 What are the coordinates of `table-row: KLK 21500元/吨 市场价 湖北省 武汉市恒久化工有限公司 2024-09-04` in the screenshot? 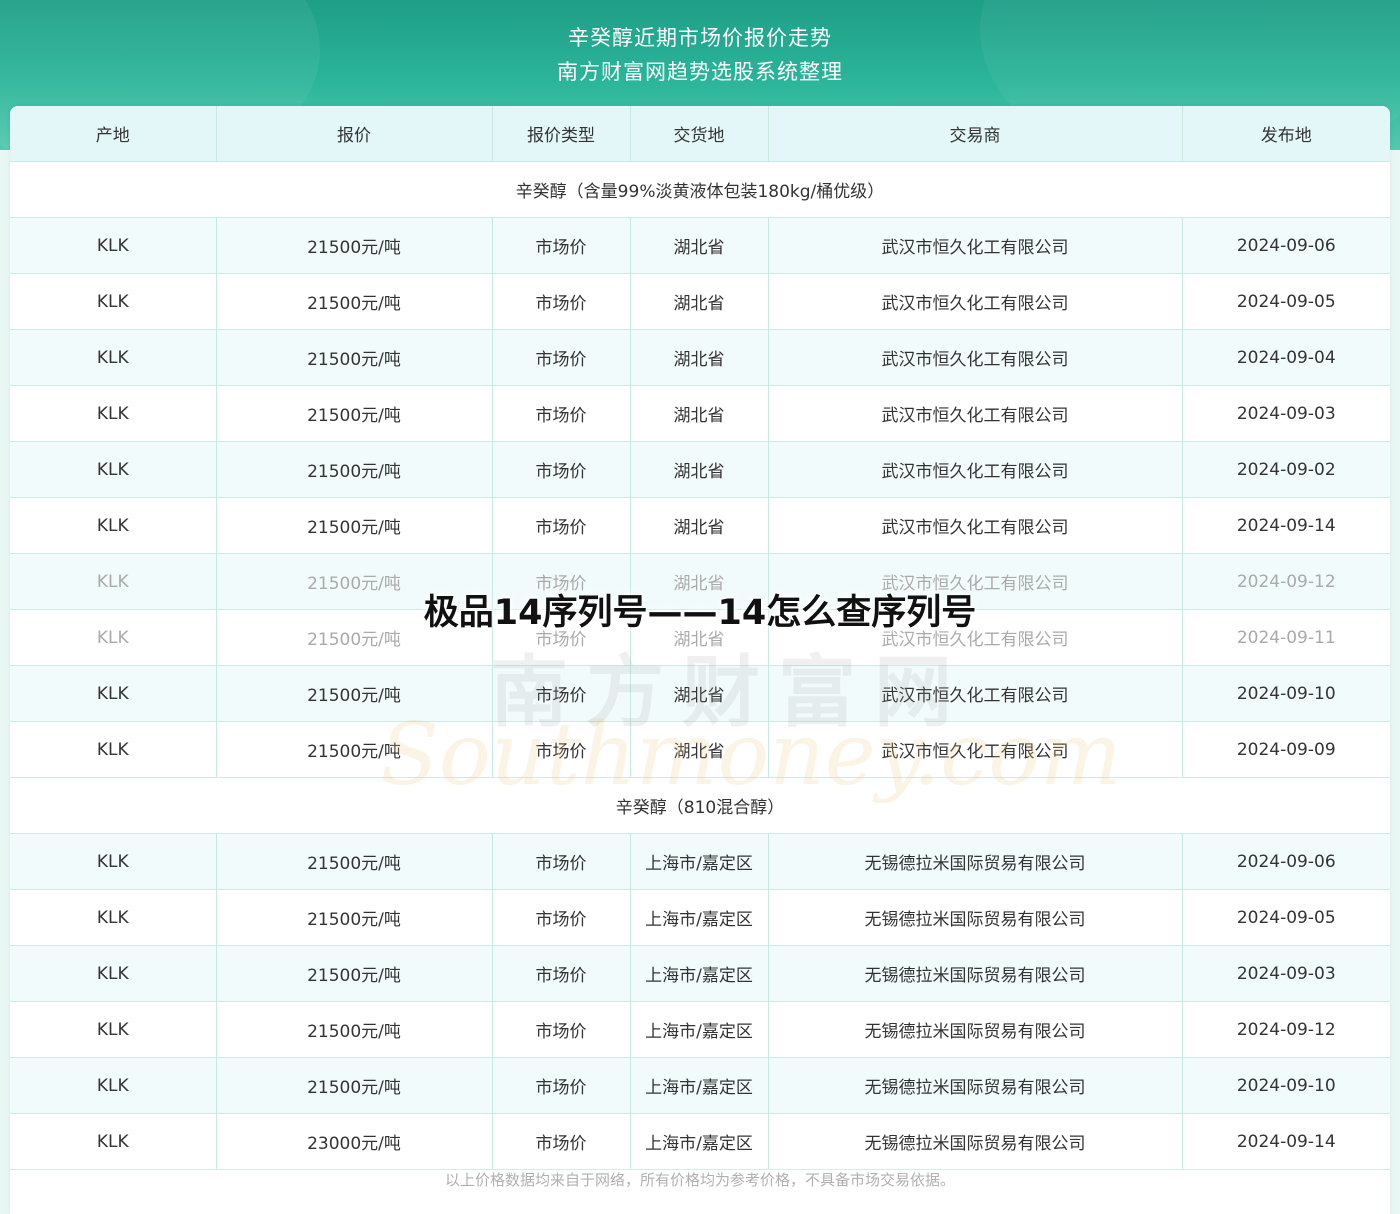 It's located at (700, 357).